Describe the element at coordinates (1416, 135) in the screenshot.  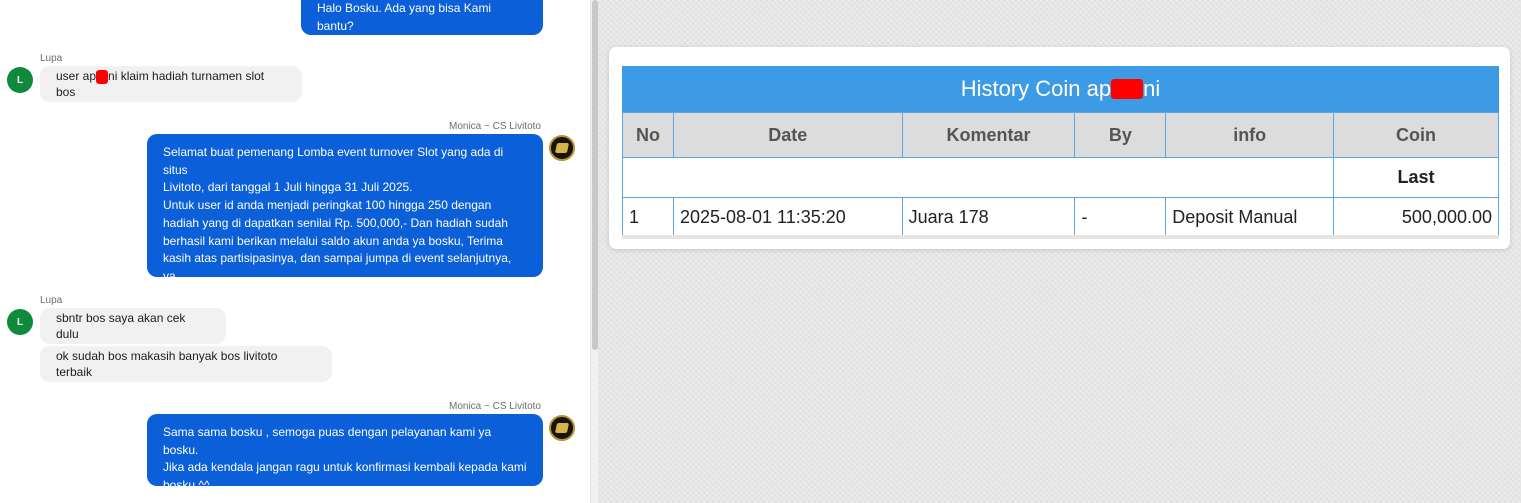
I see `column-header-coin: Coin` at that location.